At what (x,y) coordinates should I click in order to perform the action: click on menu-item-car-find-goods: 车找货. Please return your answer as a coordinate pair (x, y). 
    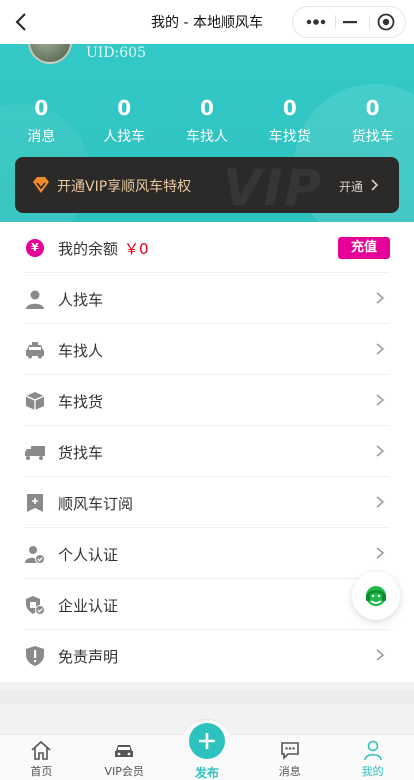
    Looking at the image, I should click on (207, 400).